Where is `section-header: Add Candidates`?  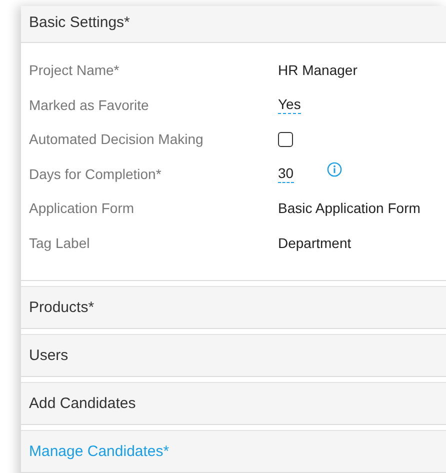 section-header: Add Candidates is located at coordinates (233, 403).